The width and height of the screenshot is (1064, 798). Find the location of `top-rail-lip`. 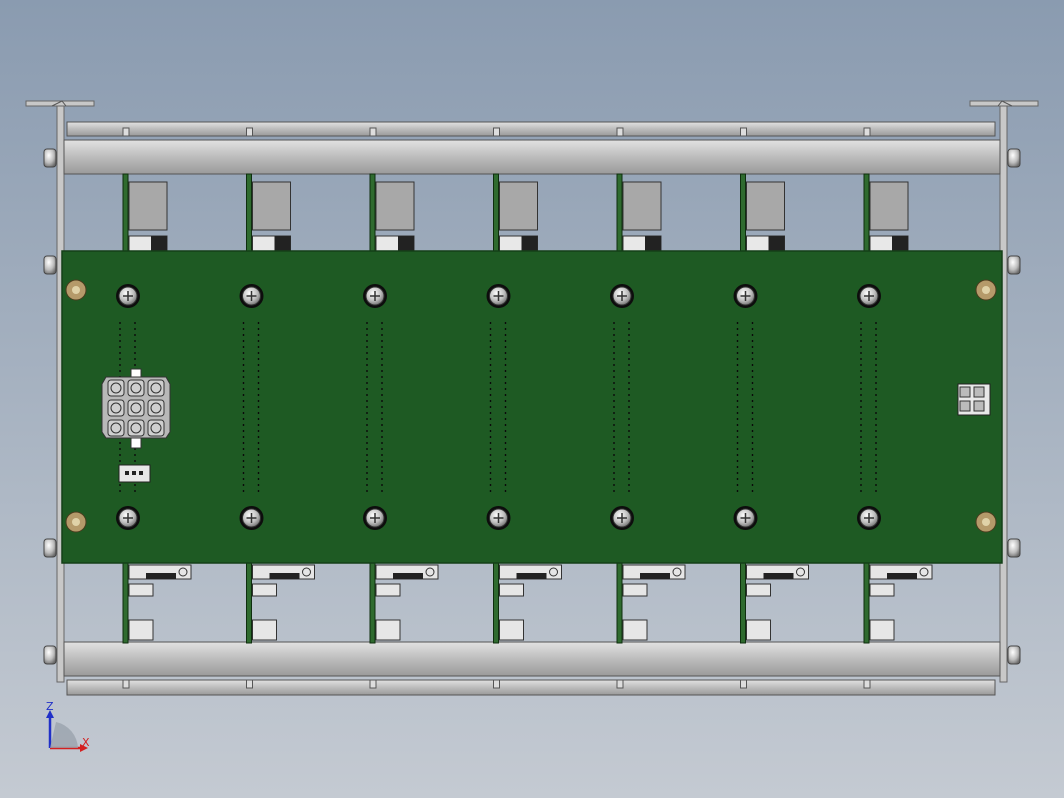

top-rail-lip is located at coordinates (531, 129).